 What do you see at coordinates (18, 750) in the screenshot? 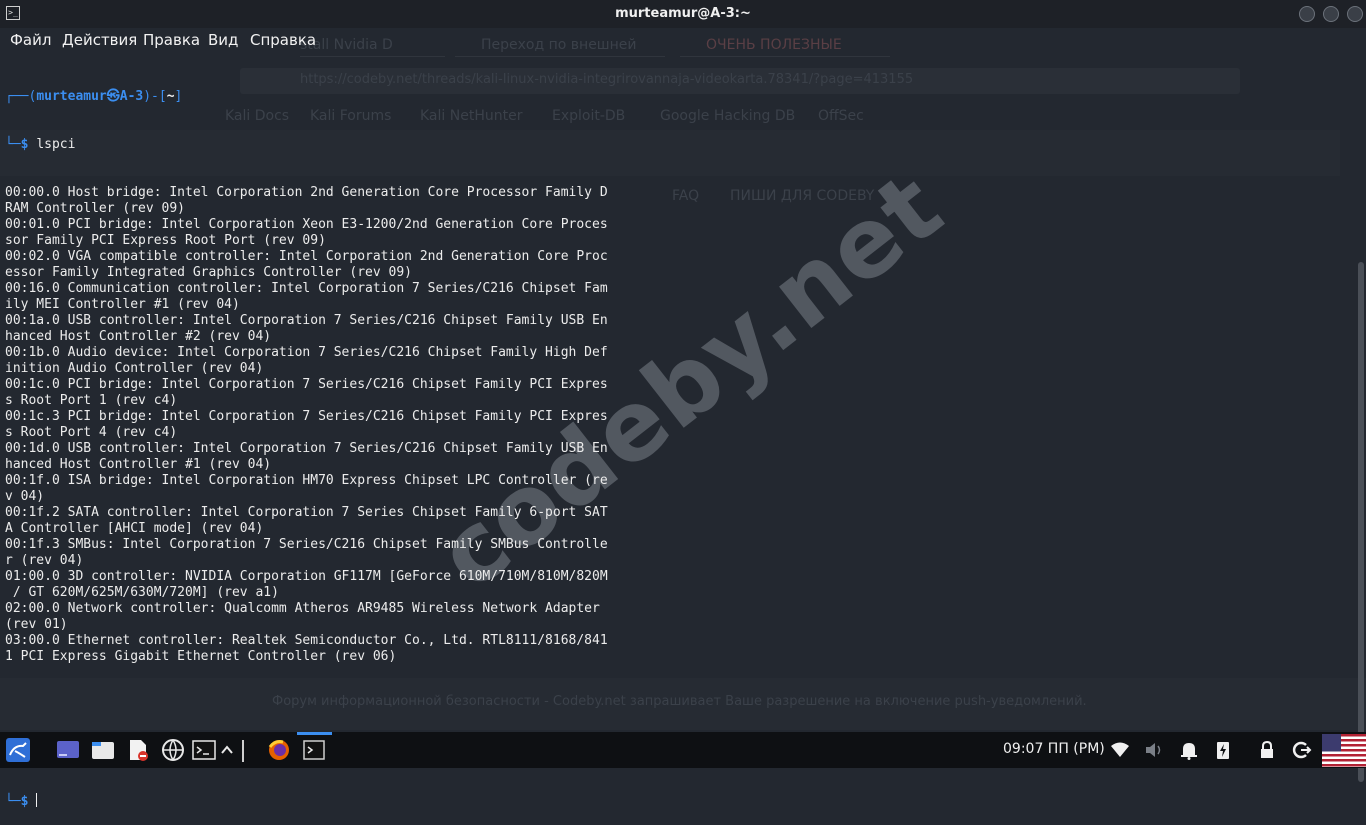
I see `kali-menu-icon` at bounding box center [18, 750].